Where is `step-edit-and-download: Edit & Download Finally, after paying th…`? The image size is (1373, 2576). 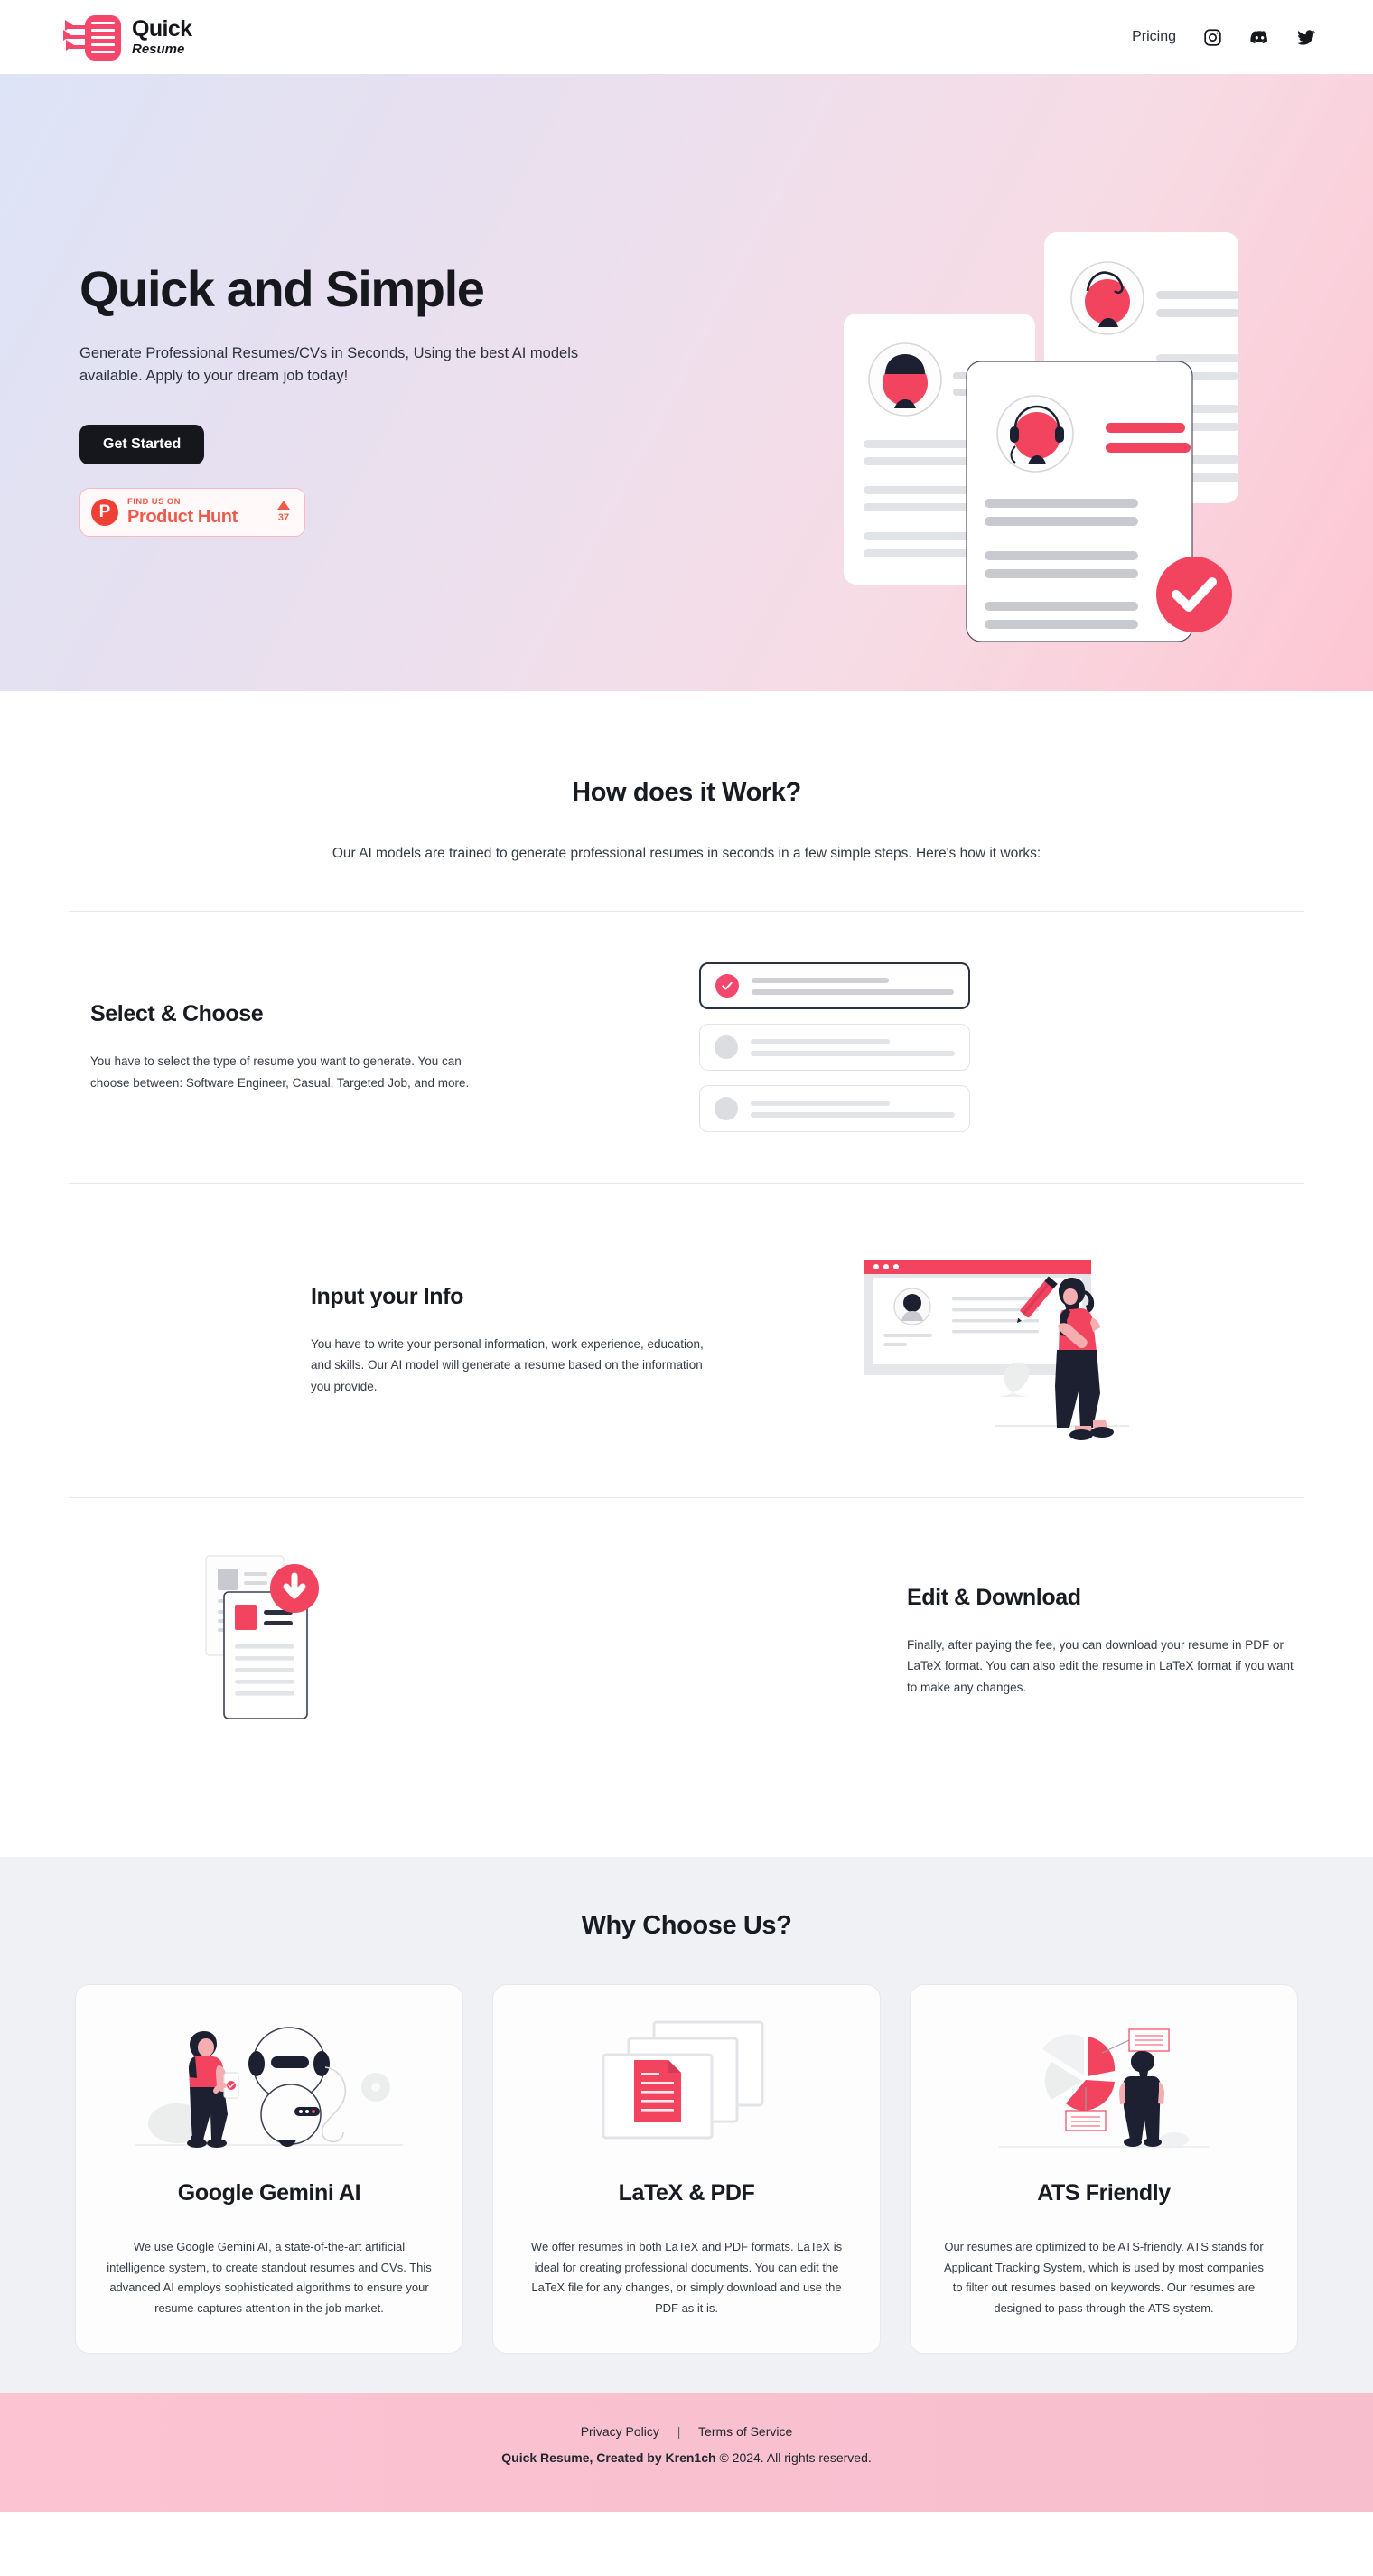
step-edit-and-download: Edit & Download Finally, after paying th… is located at coordinates (686, 1640).